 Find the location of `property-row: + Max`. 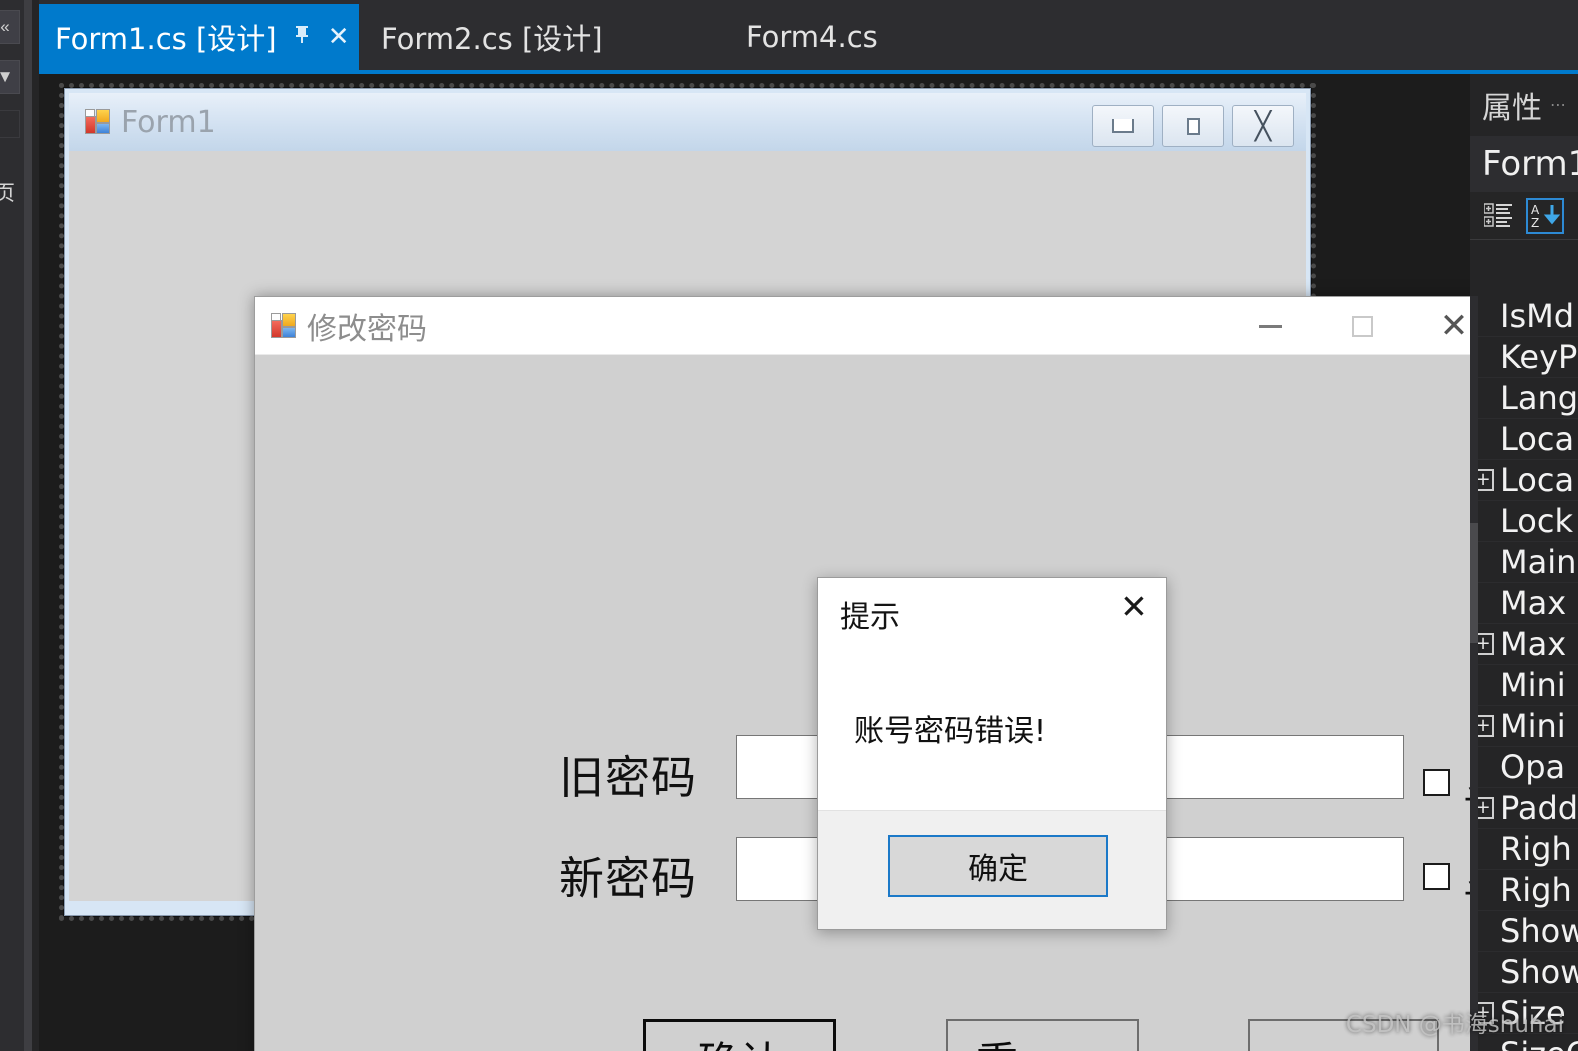

property-row: + Max is located at coordinates (1524, 644).